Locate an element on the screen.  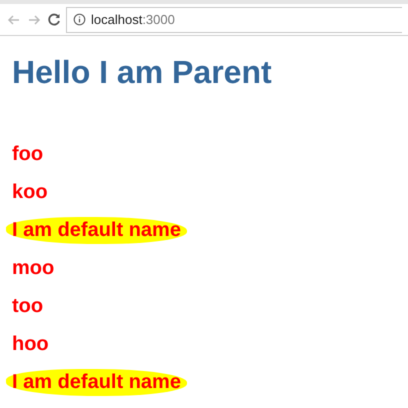
page-heading: Hello I am Parent is located at coordinates (142, 72).